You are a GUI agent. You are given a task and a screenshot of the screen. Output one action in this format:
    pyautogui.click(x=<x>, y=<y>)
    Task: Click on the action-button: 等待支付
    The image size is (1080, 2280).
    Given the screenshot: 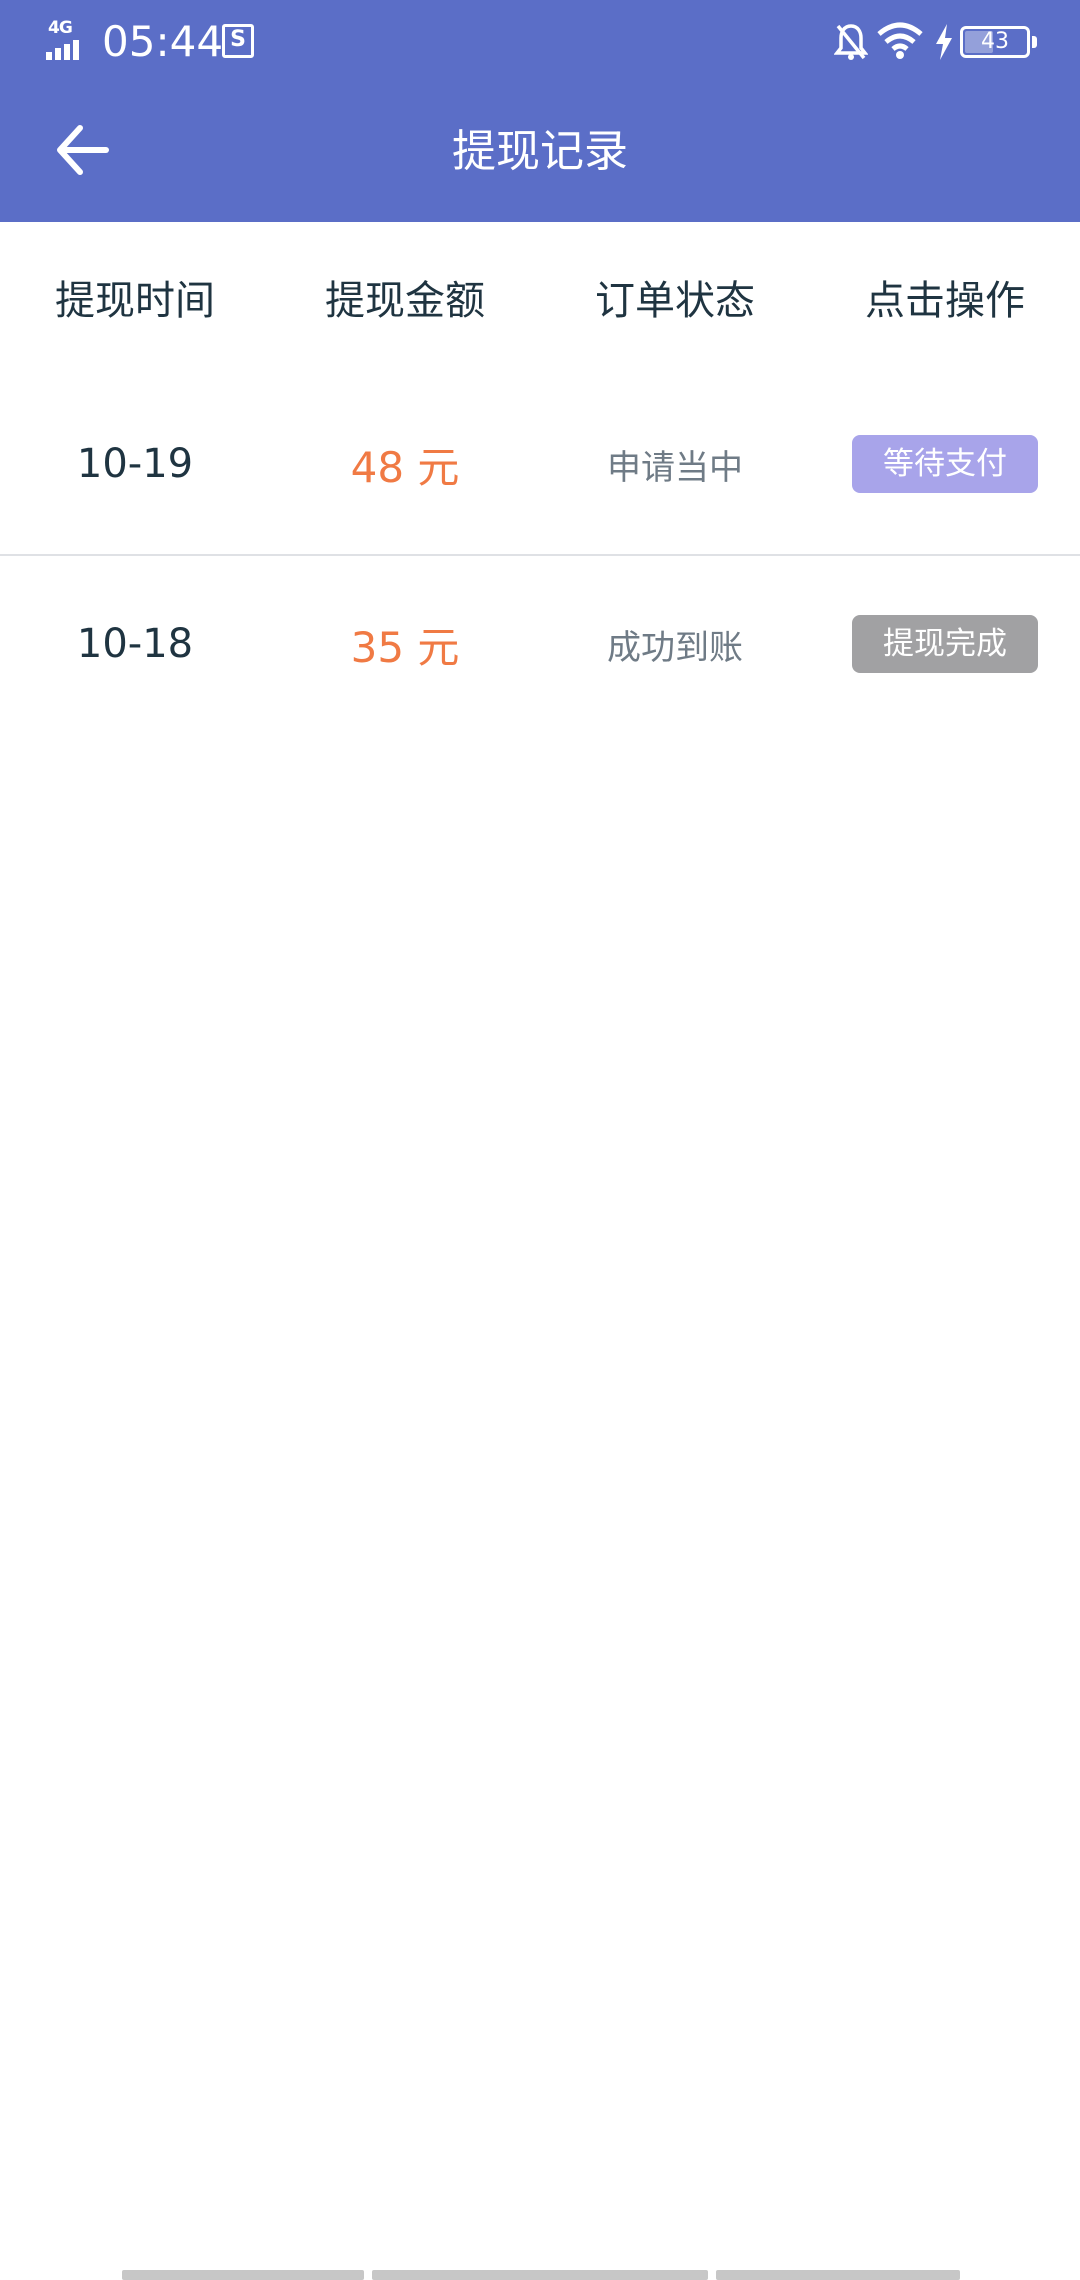 What is the action you would take?
    pyautogui.click(x=945, y=464)
    